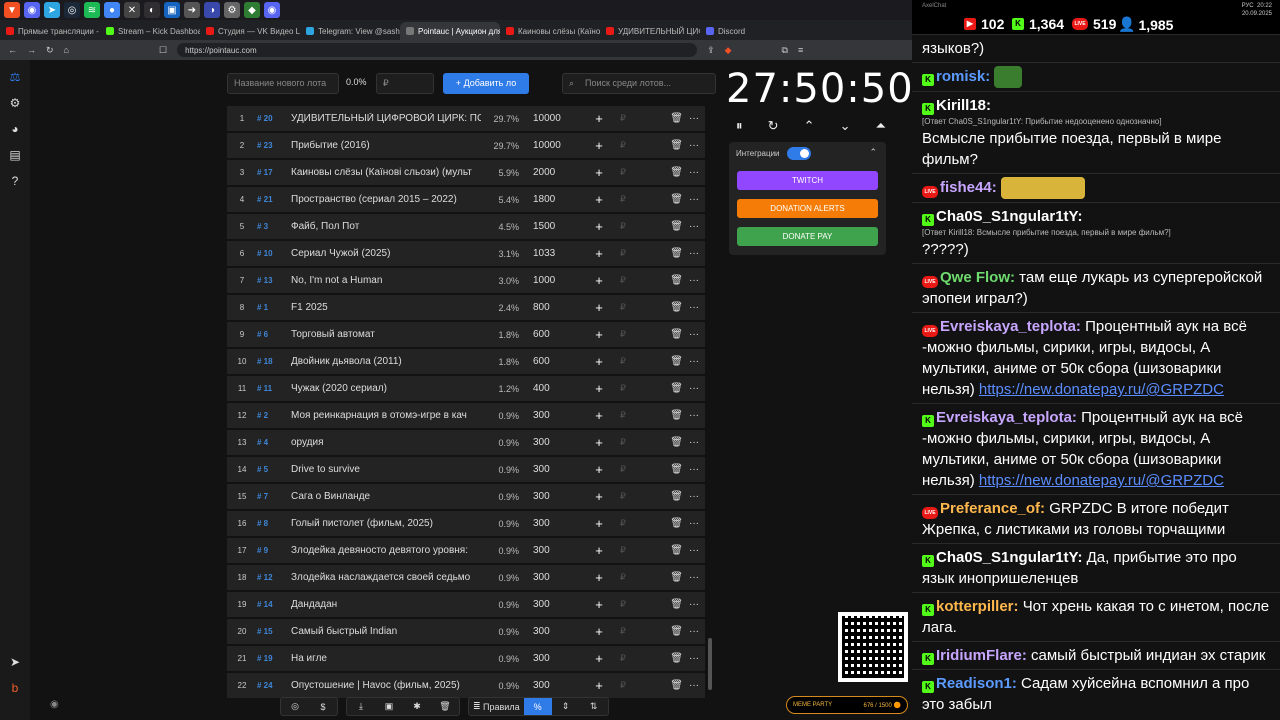  I want to click on lot-amount: 2000, so click(556, 172).